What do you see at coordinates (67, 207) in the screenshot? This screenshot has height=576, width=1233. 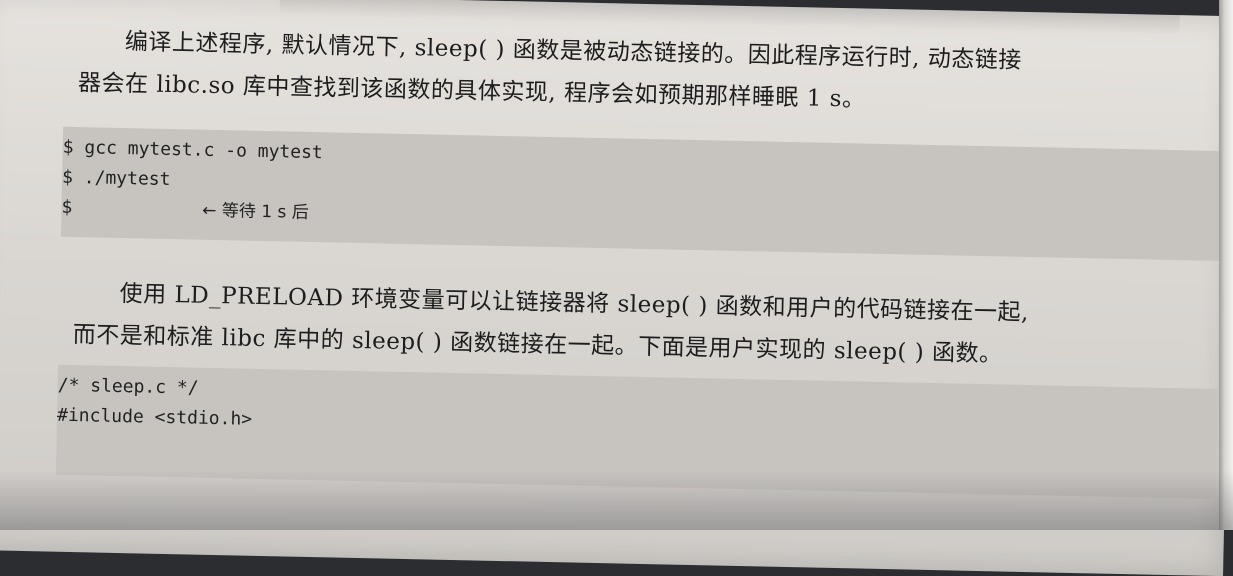 I see `prompt-symbol: $` at bounding box center [67, 207].